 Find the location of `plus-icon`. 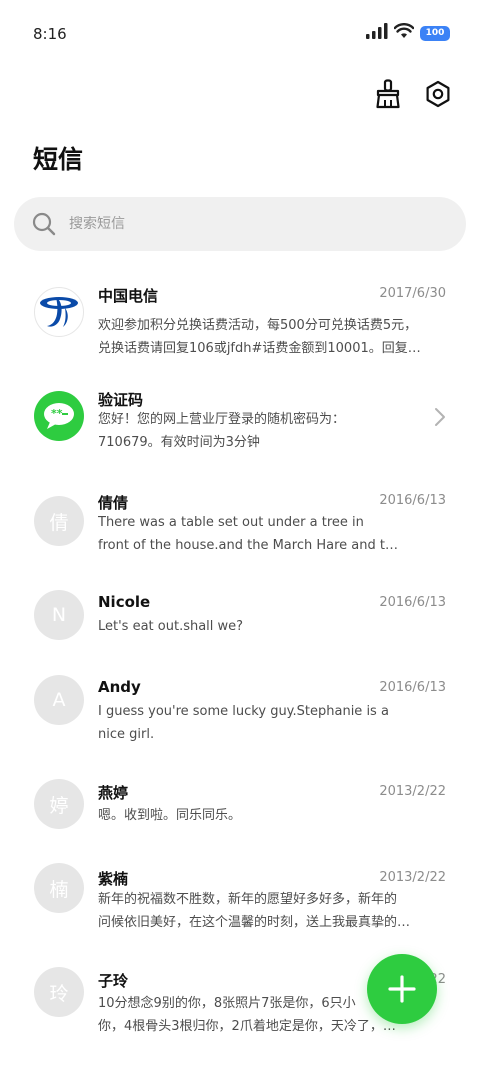

plus-icon is located at coordinates (402, 989).